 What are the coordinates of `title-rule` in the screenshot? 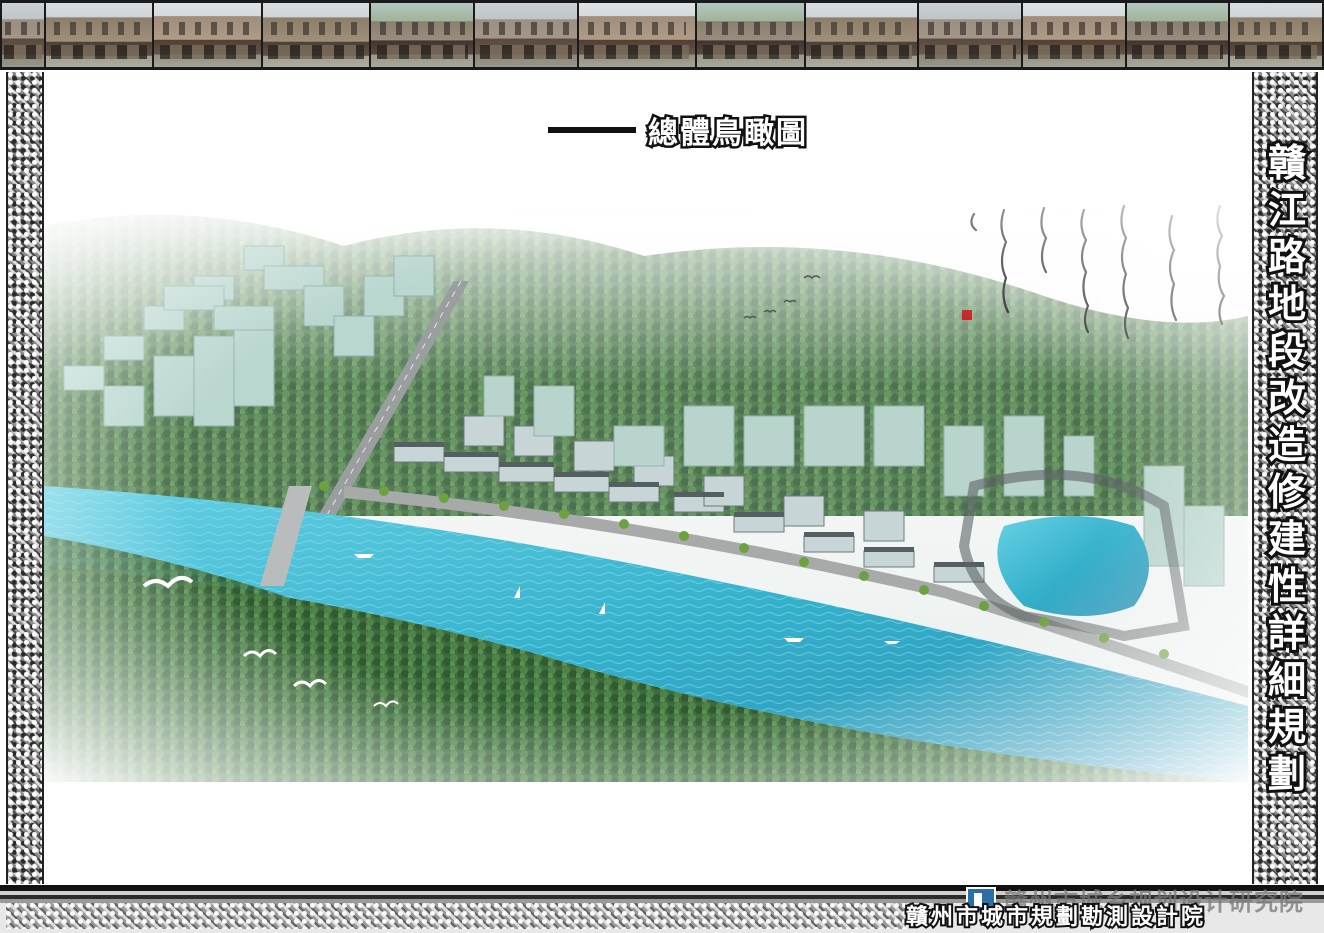 It's located at (592, 130).